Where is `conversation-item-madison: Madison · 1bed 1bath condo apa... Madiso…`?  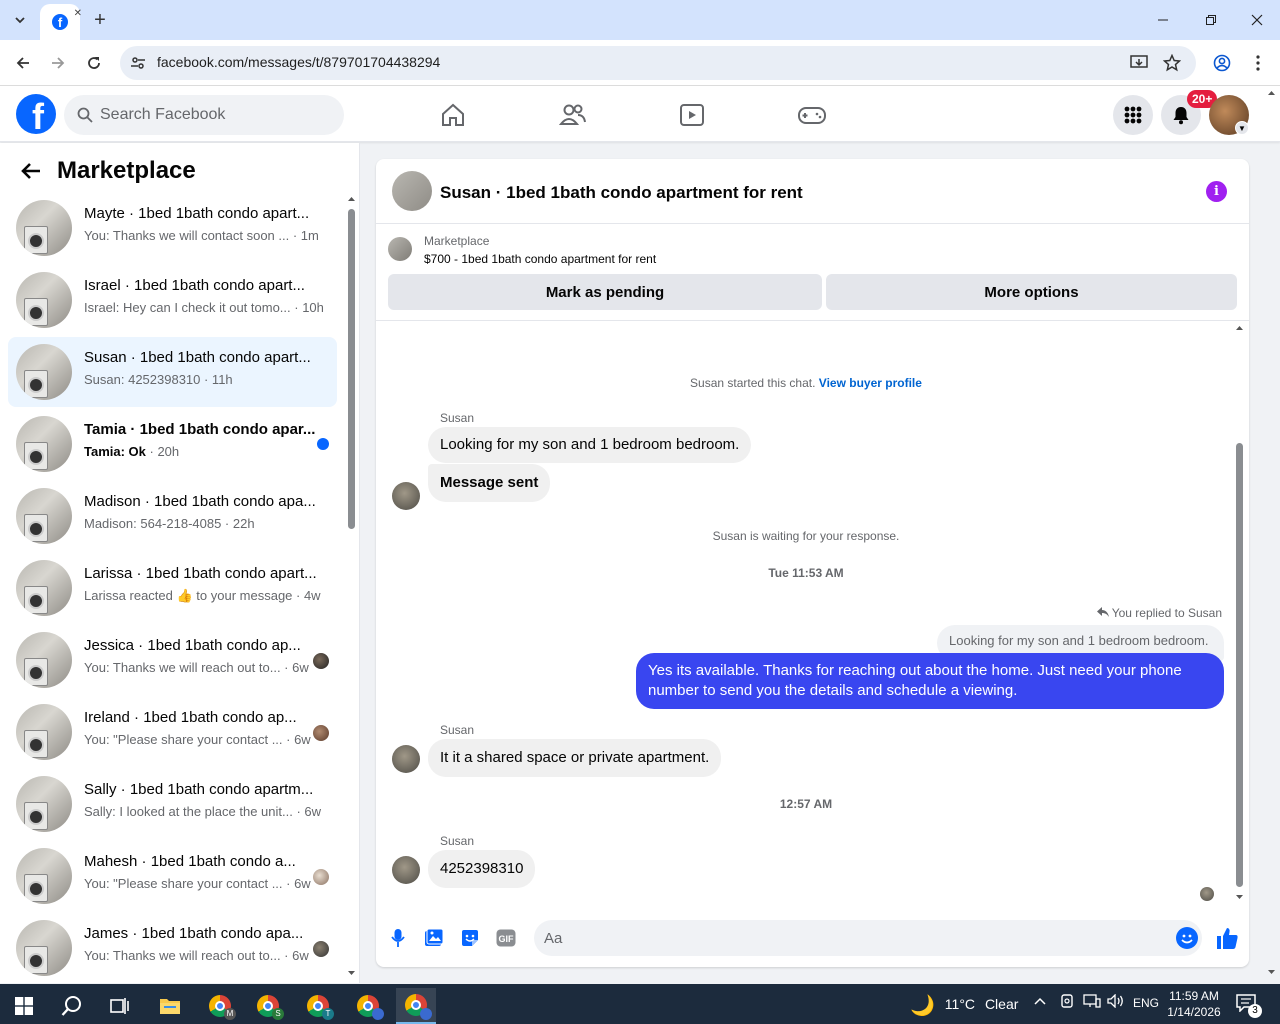 conversation-item-madison: Madison · 1bed 1bath condo apa... Madiso… is located at coordinates (172, 516).